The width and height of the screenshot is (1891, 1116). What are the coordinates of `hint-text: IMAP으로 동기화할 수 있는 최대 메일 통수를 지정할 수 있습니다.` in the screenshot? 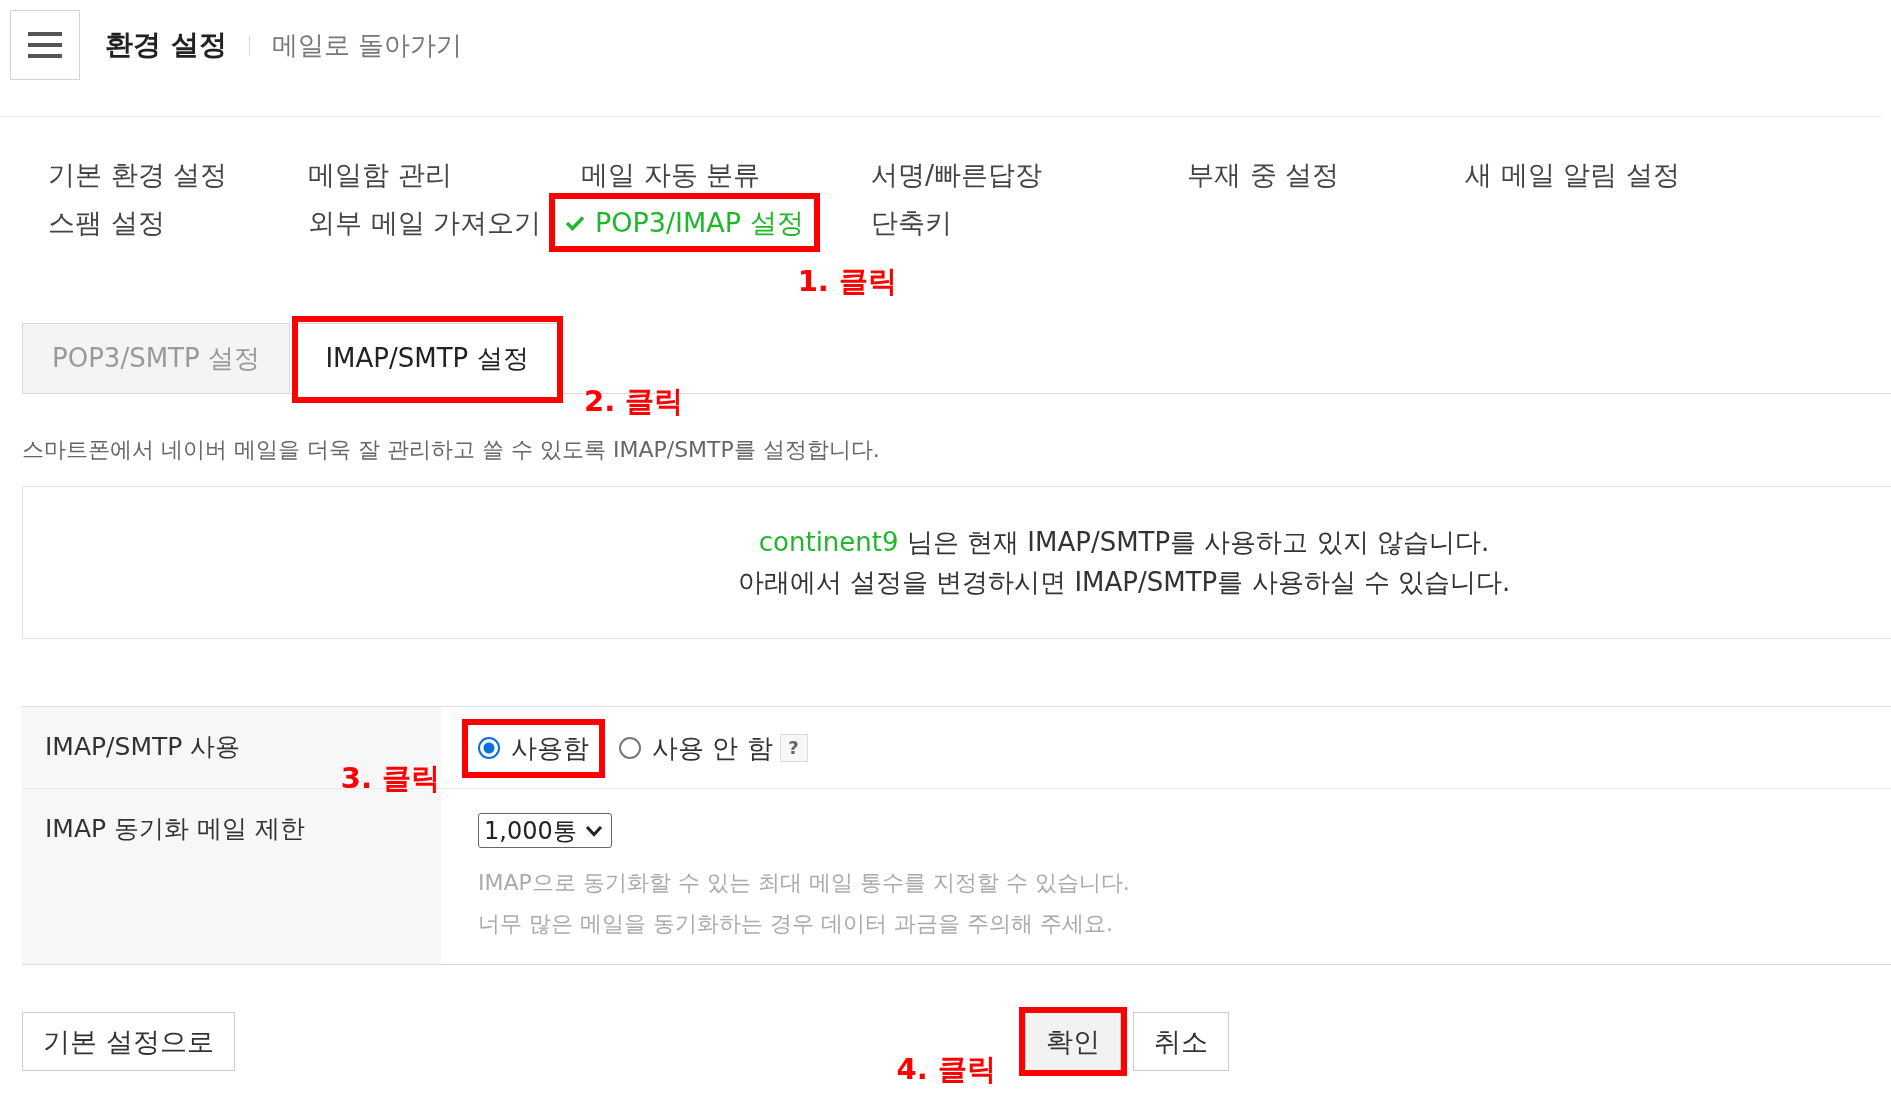 It's located at (804, 883).